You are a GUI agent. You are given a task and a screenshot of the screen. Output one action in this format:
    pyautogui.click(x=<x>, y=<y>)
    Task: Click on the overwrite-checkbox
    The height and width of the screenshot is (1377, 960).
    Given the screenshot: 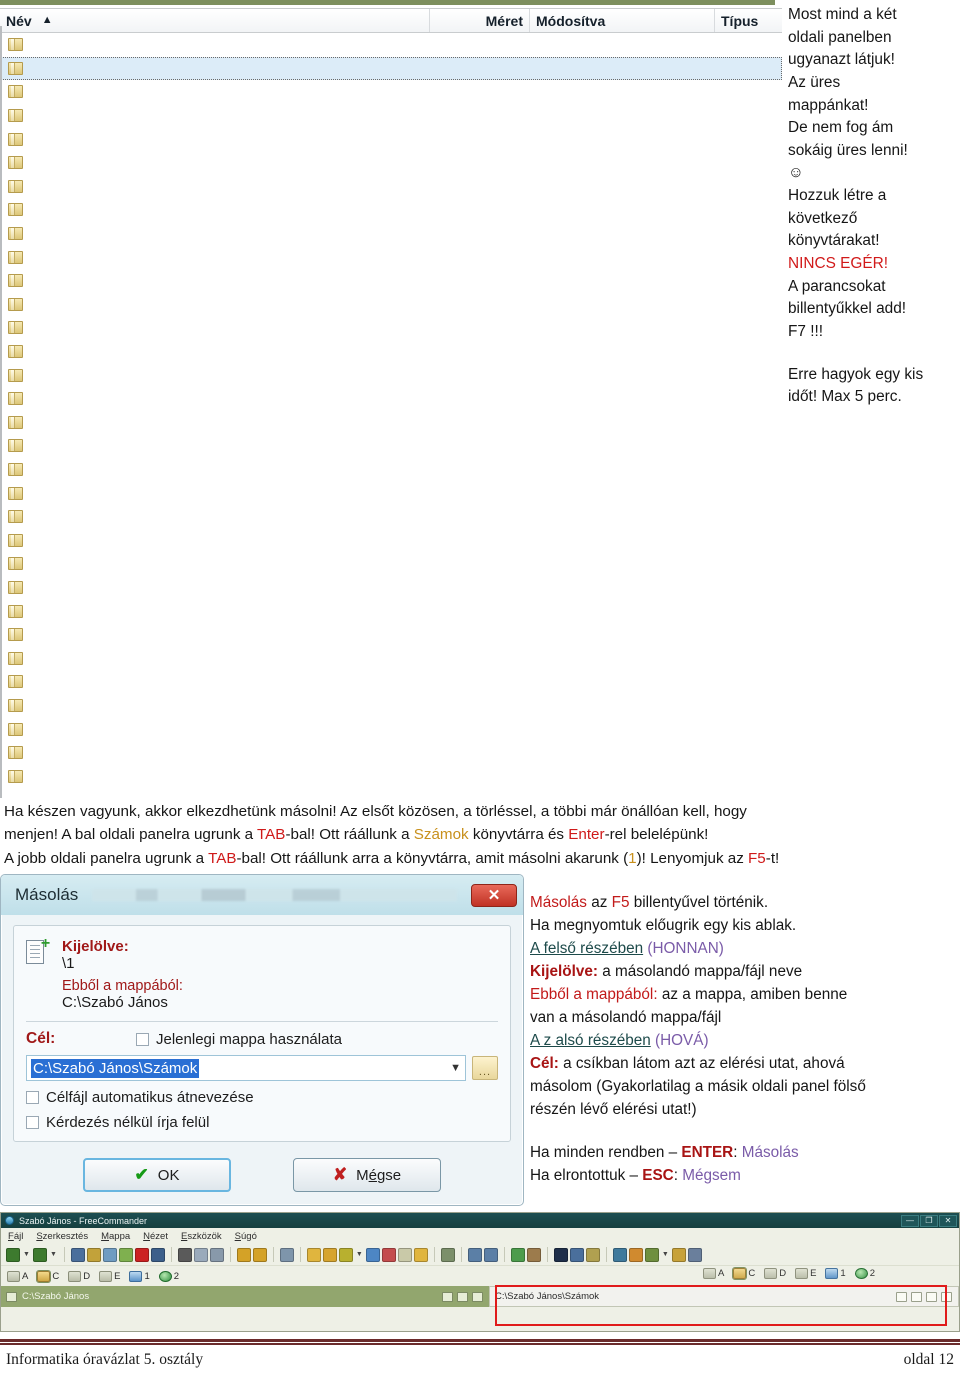 What is the action you would take?
    pyautogui.click(x=32, y=1123)
    